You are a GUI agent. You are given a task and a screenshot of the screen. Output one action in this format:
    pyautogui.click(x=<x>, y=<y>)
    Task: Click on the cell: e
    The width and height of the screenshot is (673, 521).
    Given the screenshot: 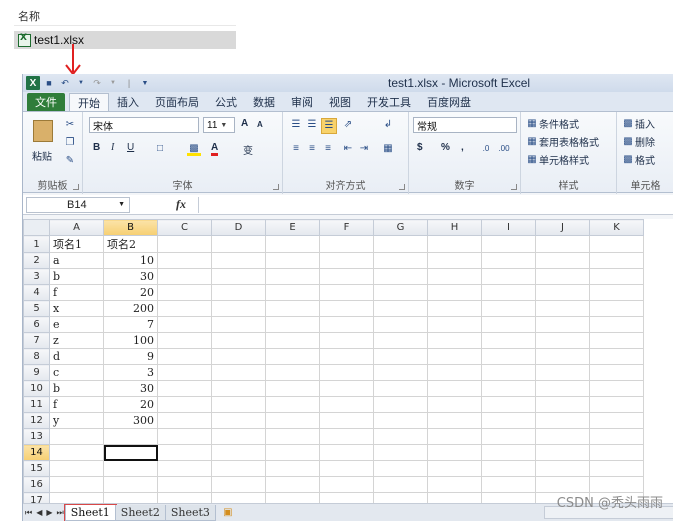 What is the action you would take?
    pyautogui.click(x=76, y=324)
    